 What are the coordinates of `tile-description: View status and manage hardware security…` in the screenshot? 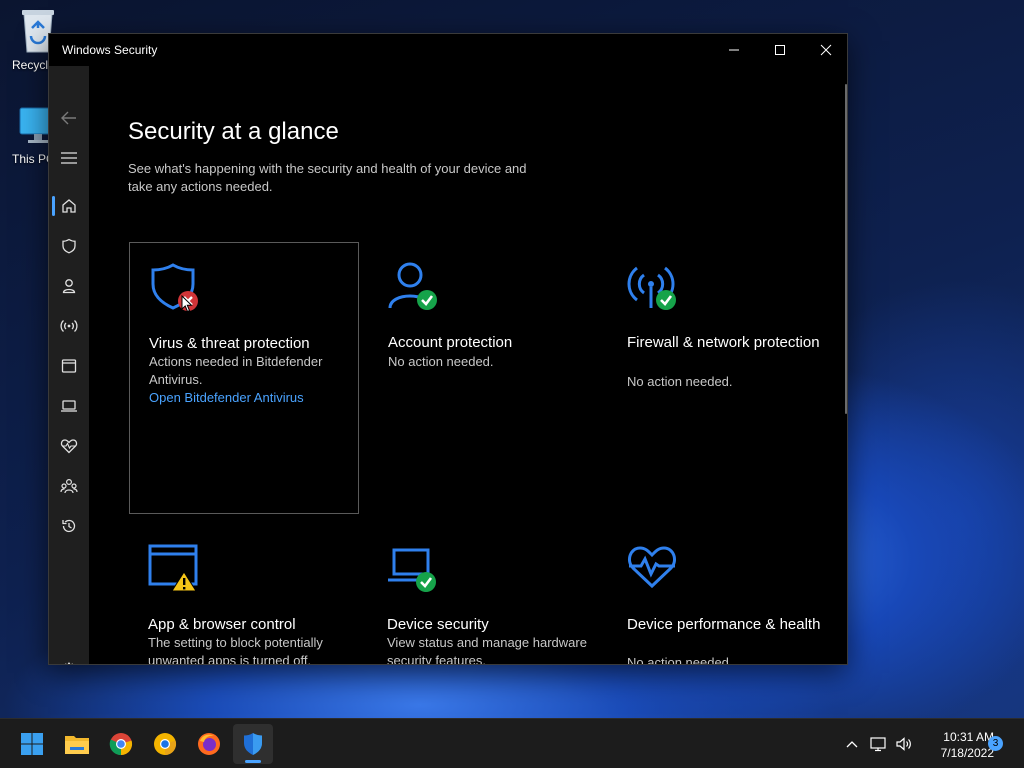 It's located at (487, 650).